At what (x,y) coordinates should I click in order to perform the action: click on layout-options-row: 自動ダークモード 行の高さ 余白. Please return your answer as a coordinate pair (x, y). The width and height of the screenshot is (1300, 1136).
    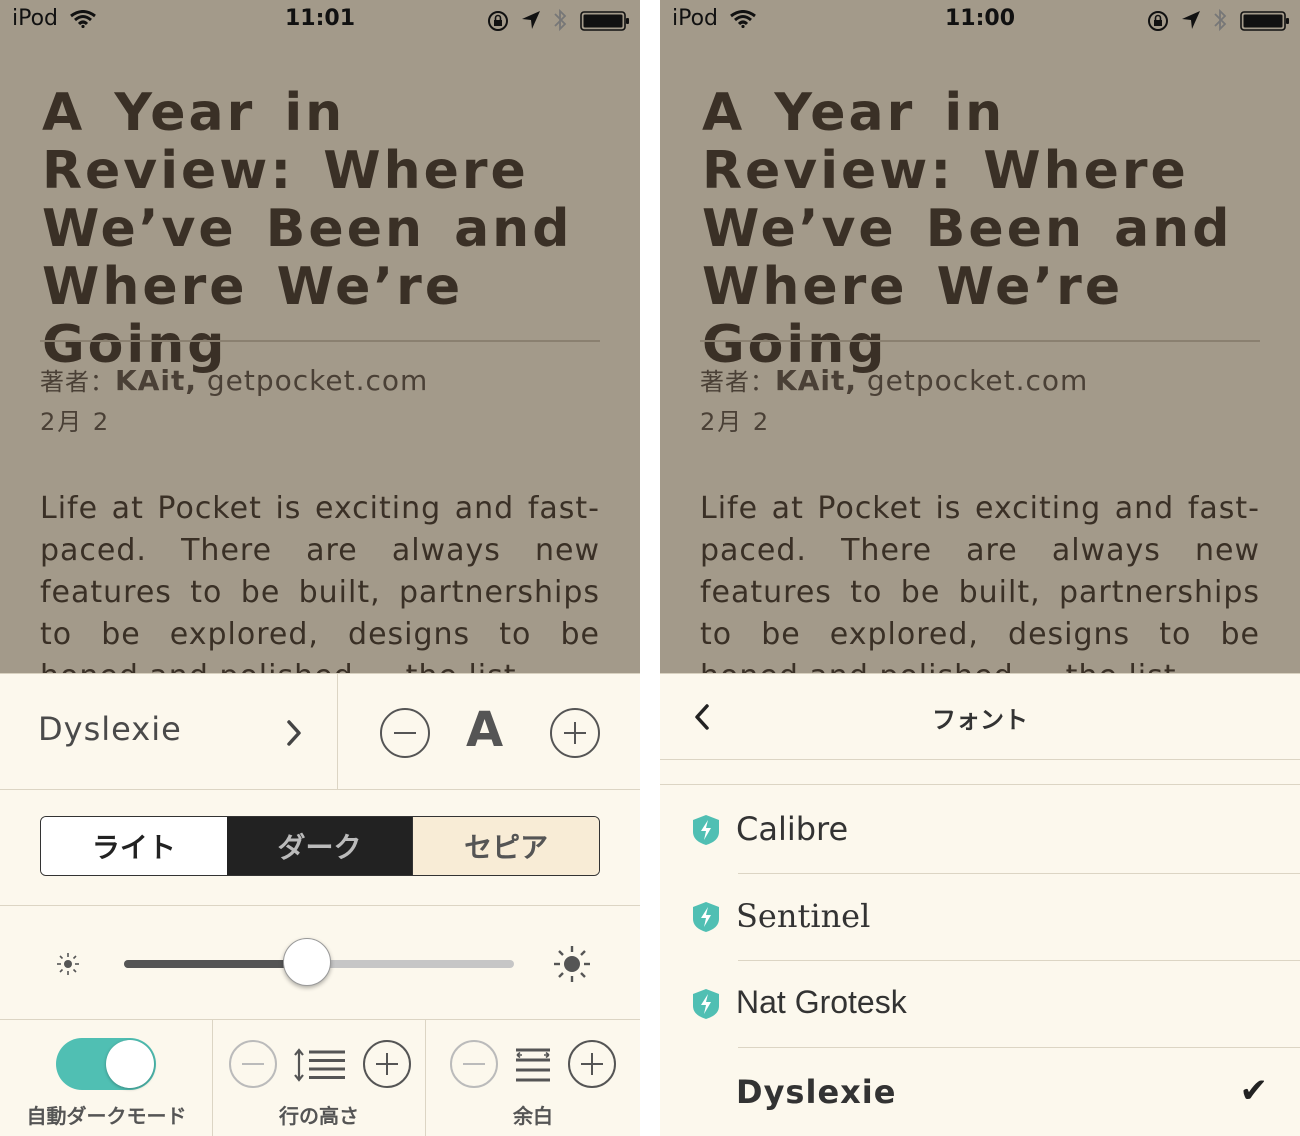
    Looking at the image, I should click on (320, 1078).